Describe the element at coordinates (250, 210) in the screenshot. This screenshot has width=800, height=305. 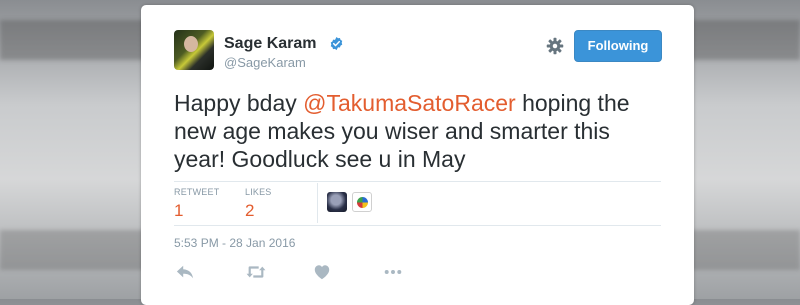
I see `likes-count: 2` at that location.